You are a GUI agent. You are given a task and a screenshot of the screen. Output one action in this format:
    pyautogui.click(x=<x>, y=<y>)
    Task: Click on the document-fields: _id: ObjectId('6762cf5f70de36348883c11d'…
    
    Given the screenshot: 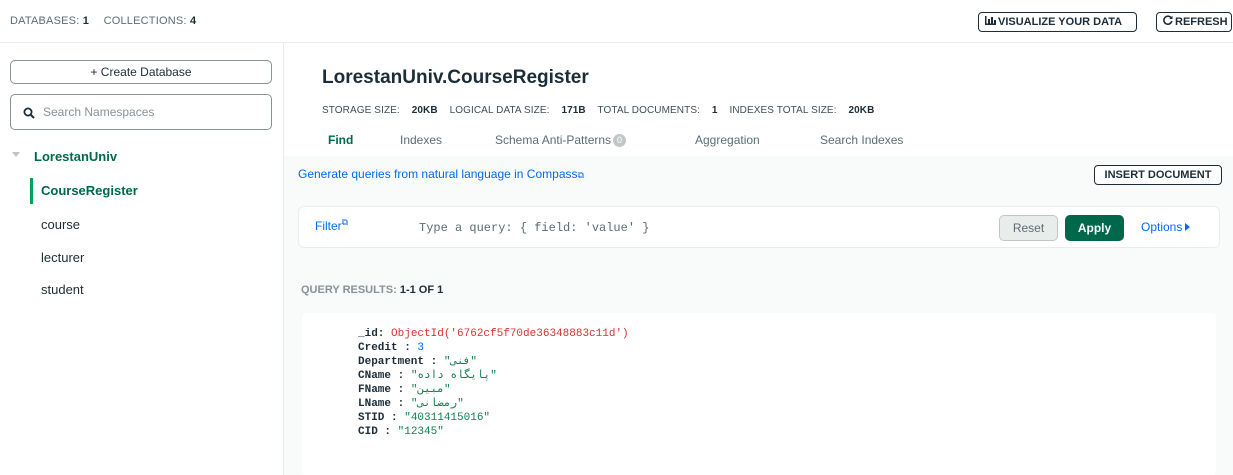 What is the action you would take?
    pyautogui.click(x=493, y=383)
    